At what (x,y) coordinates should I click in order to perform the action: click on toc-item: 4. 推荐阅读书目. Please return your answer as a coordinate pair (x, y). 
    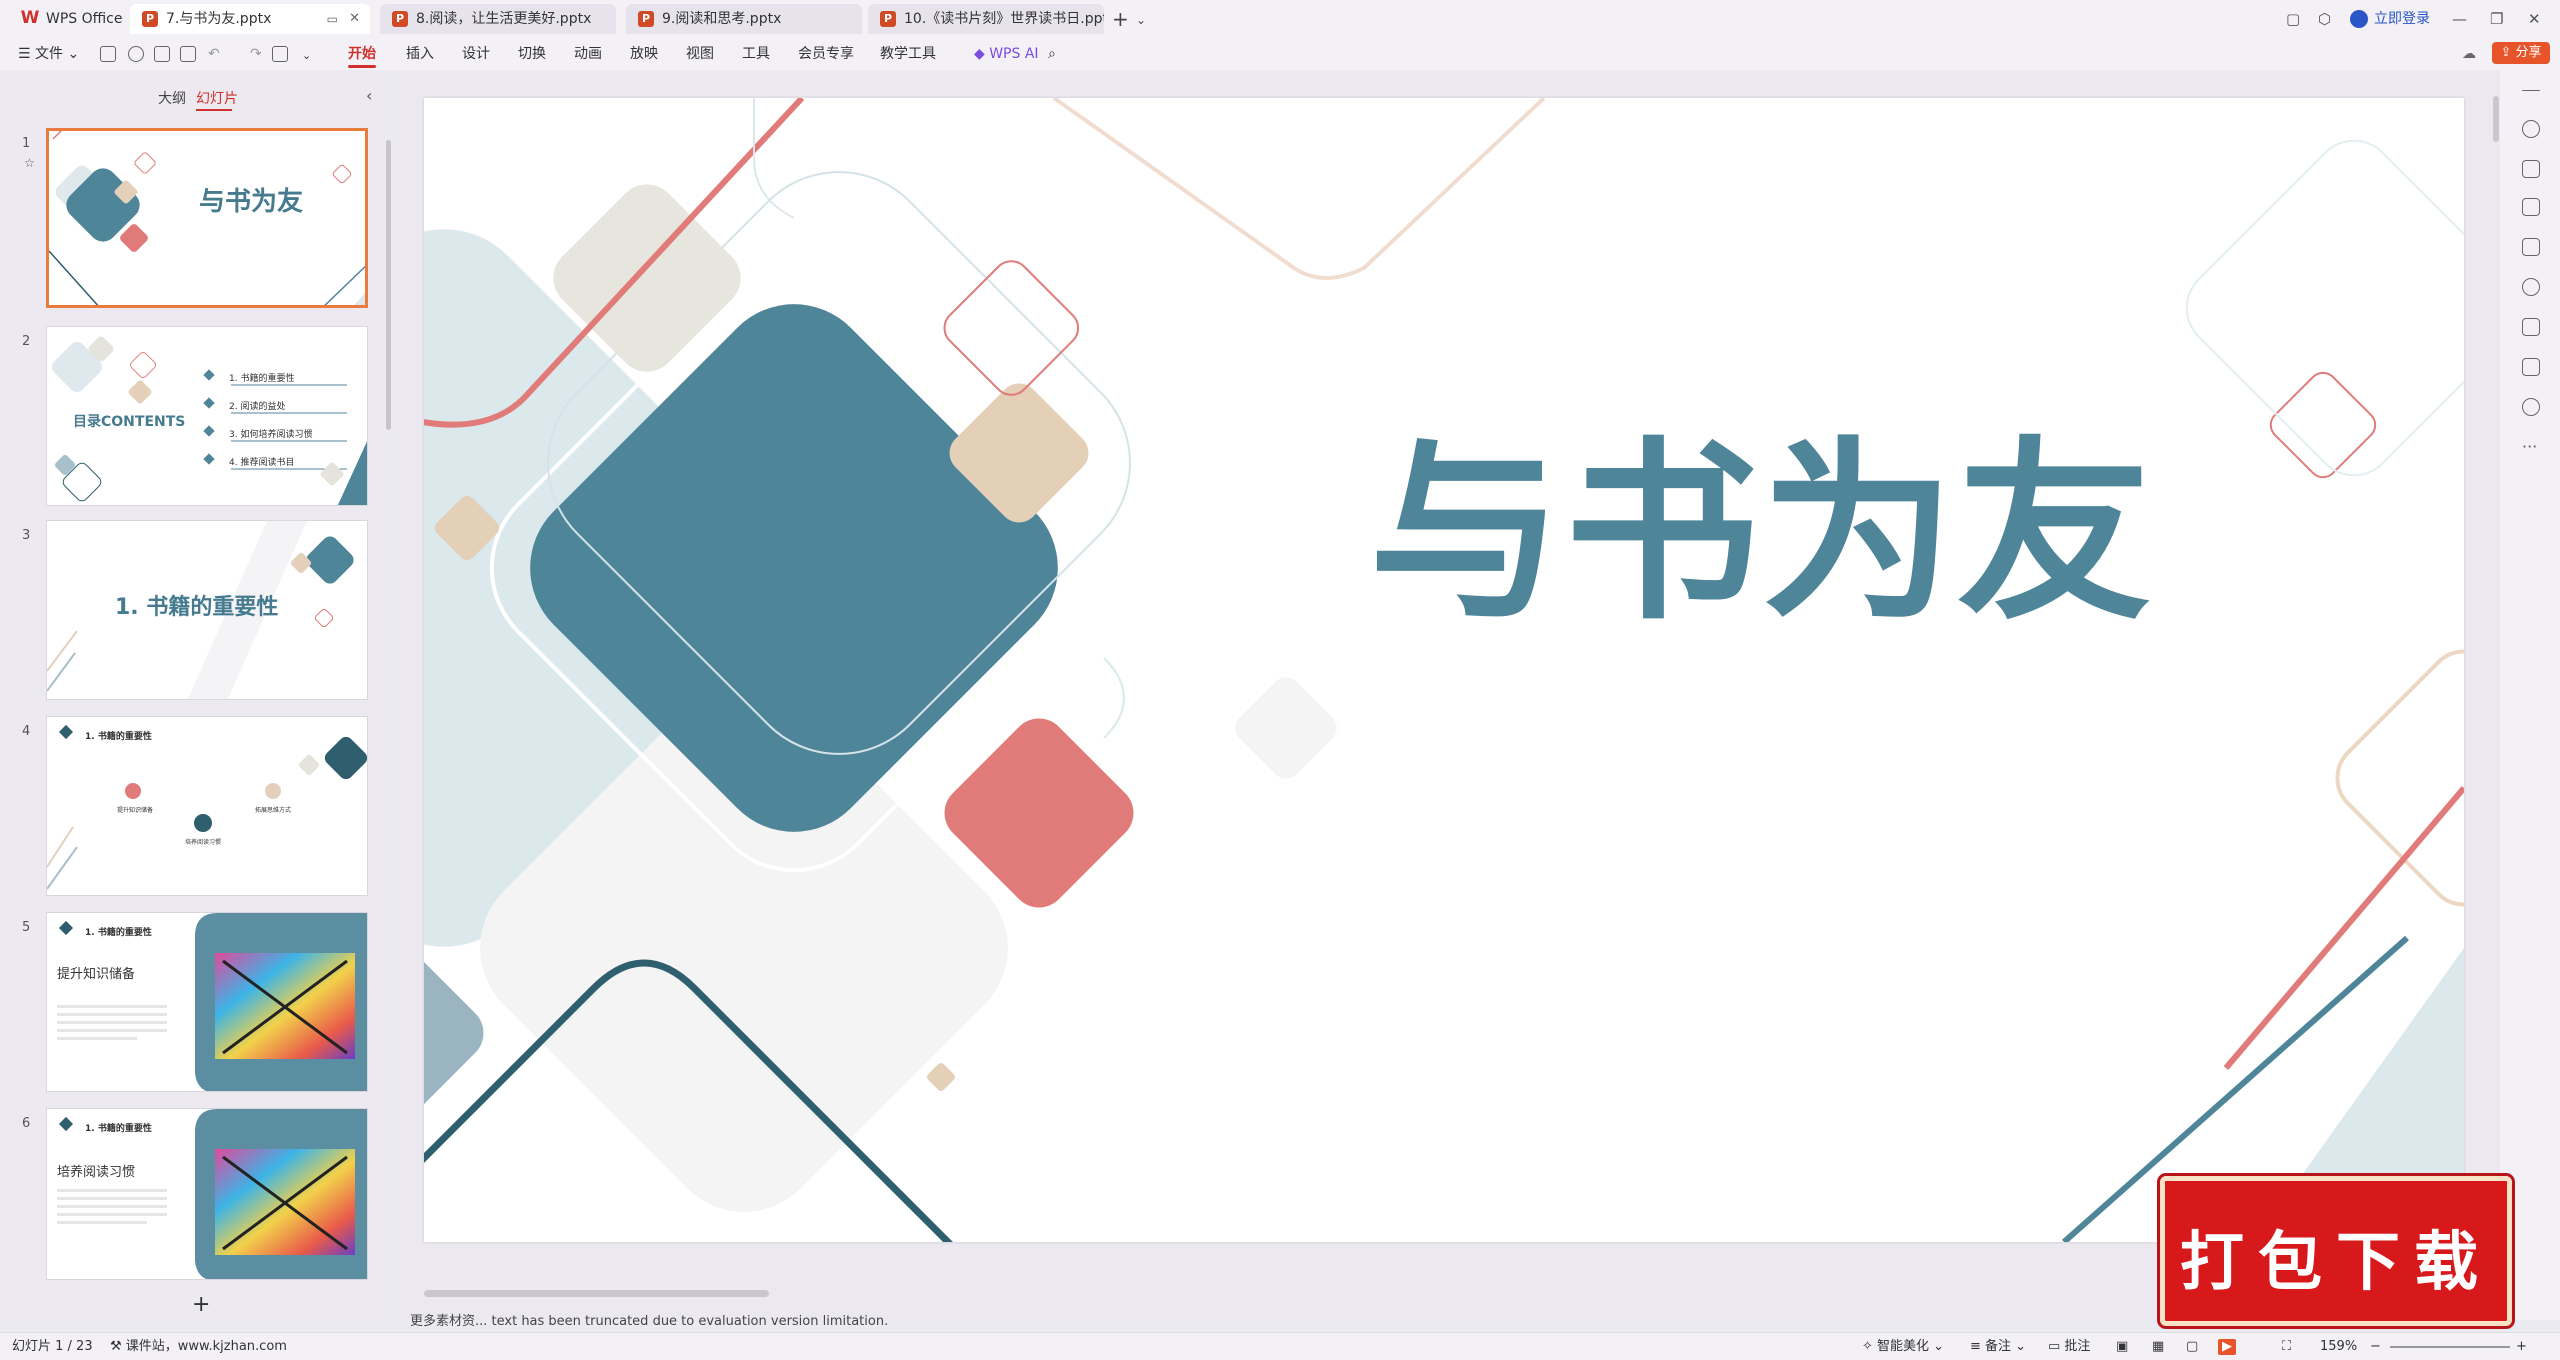
    Looking at the image, I should click on (262, 463).